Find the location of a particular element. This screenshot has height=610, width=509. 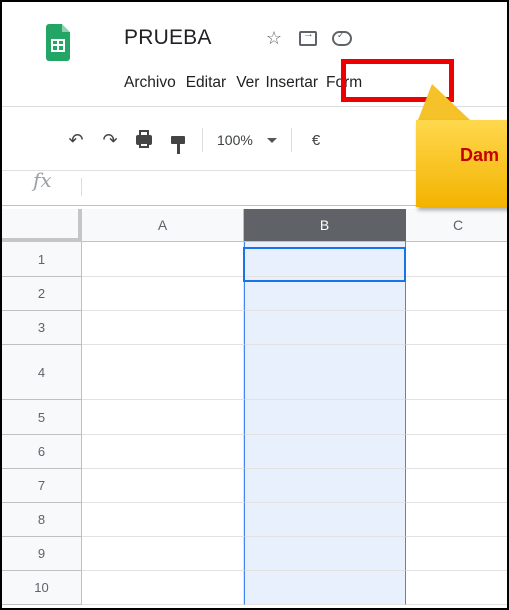

menu-ver: Ver is located at coordinates (247, 83).